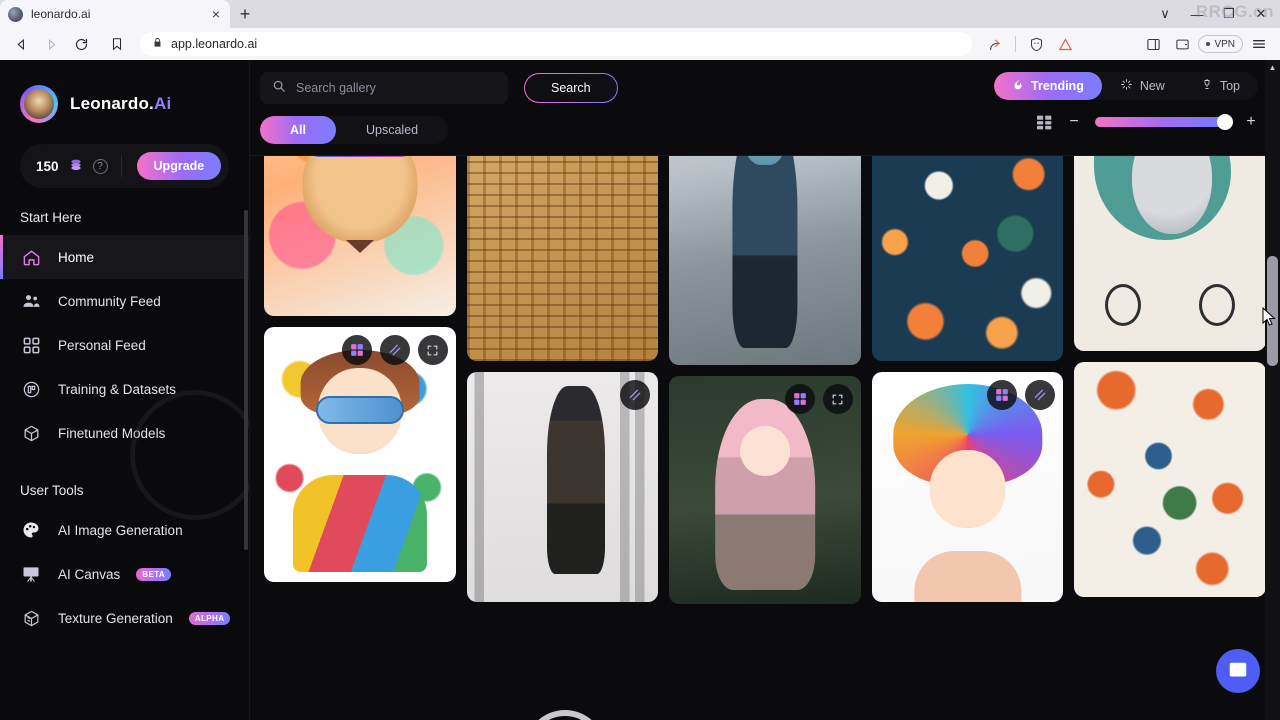 The width and height of the screenshot is (1280, 720). I want to click on grid-squares-icon, so click(31, 345).